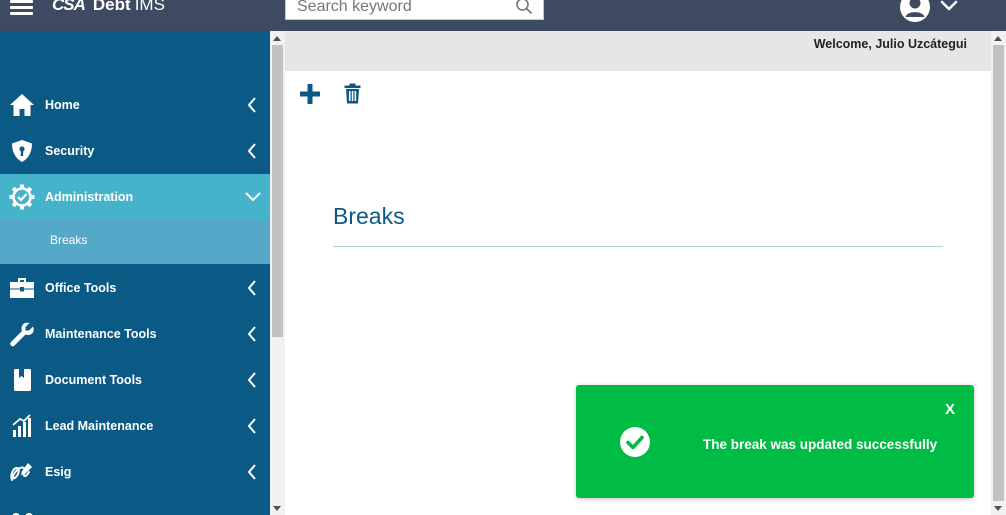 This screenshot has height=515, width=1006. What do you see at coordinates (22, 105) in the screenshot?
I see `home-icon` at bounding box center [22, 105].